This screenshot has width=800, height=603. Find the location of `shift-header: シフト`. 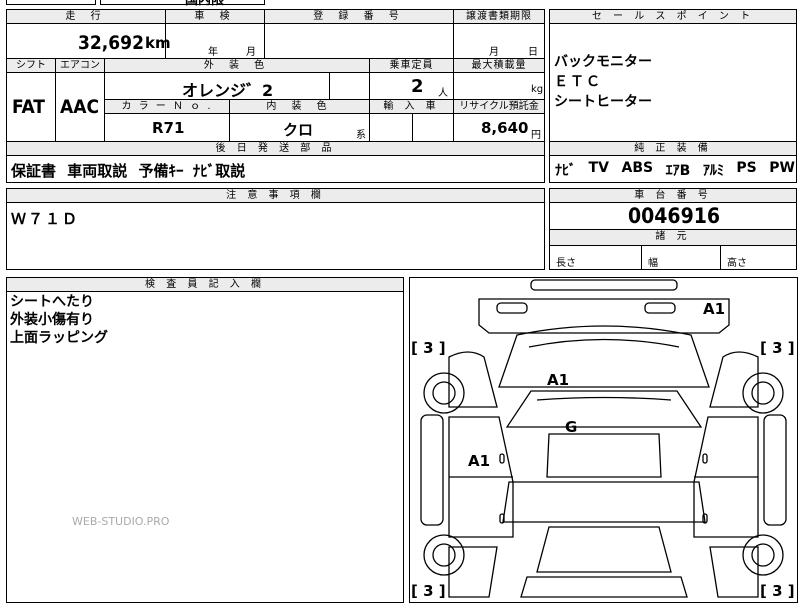

shift-header: シフト is located at coordinates (31, 65).